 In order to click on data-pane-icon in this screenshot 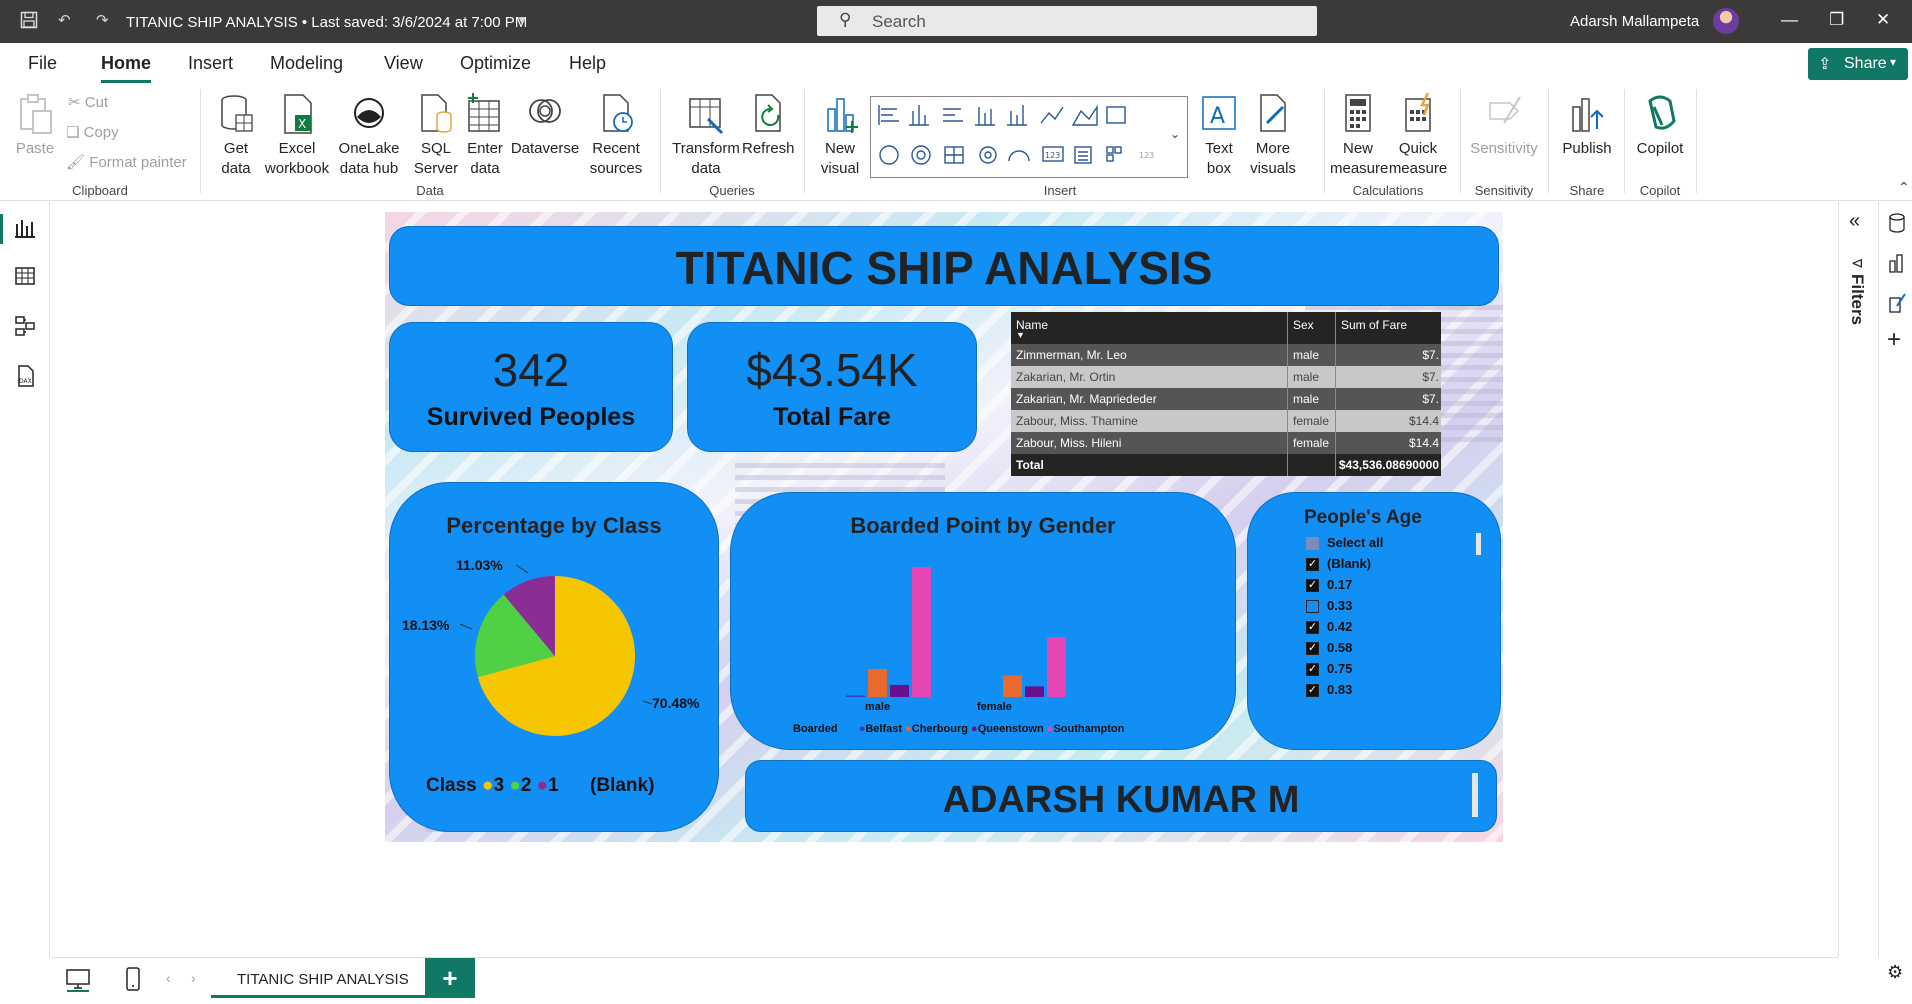, I will do `click(1897, 223)`.